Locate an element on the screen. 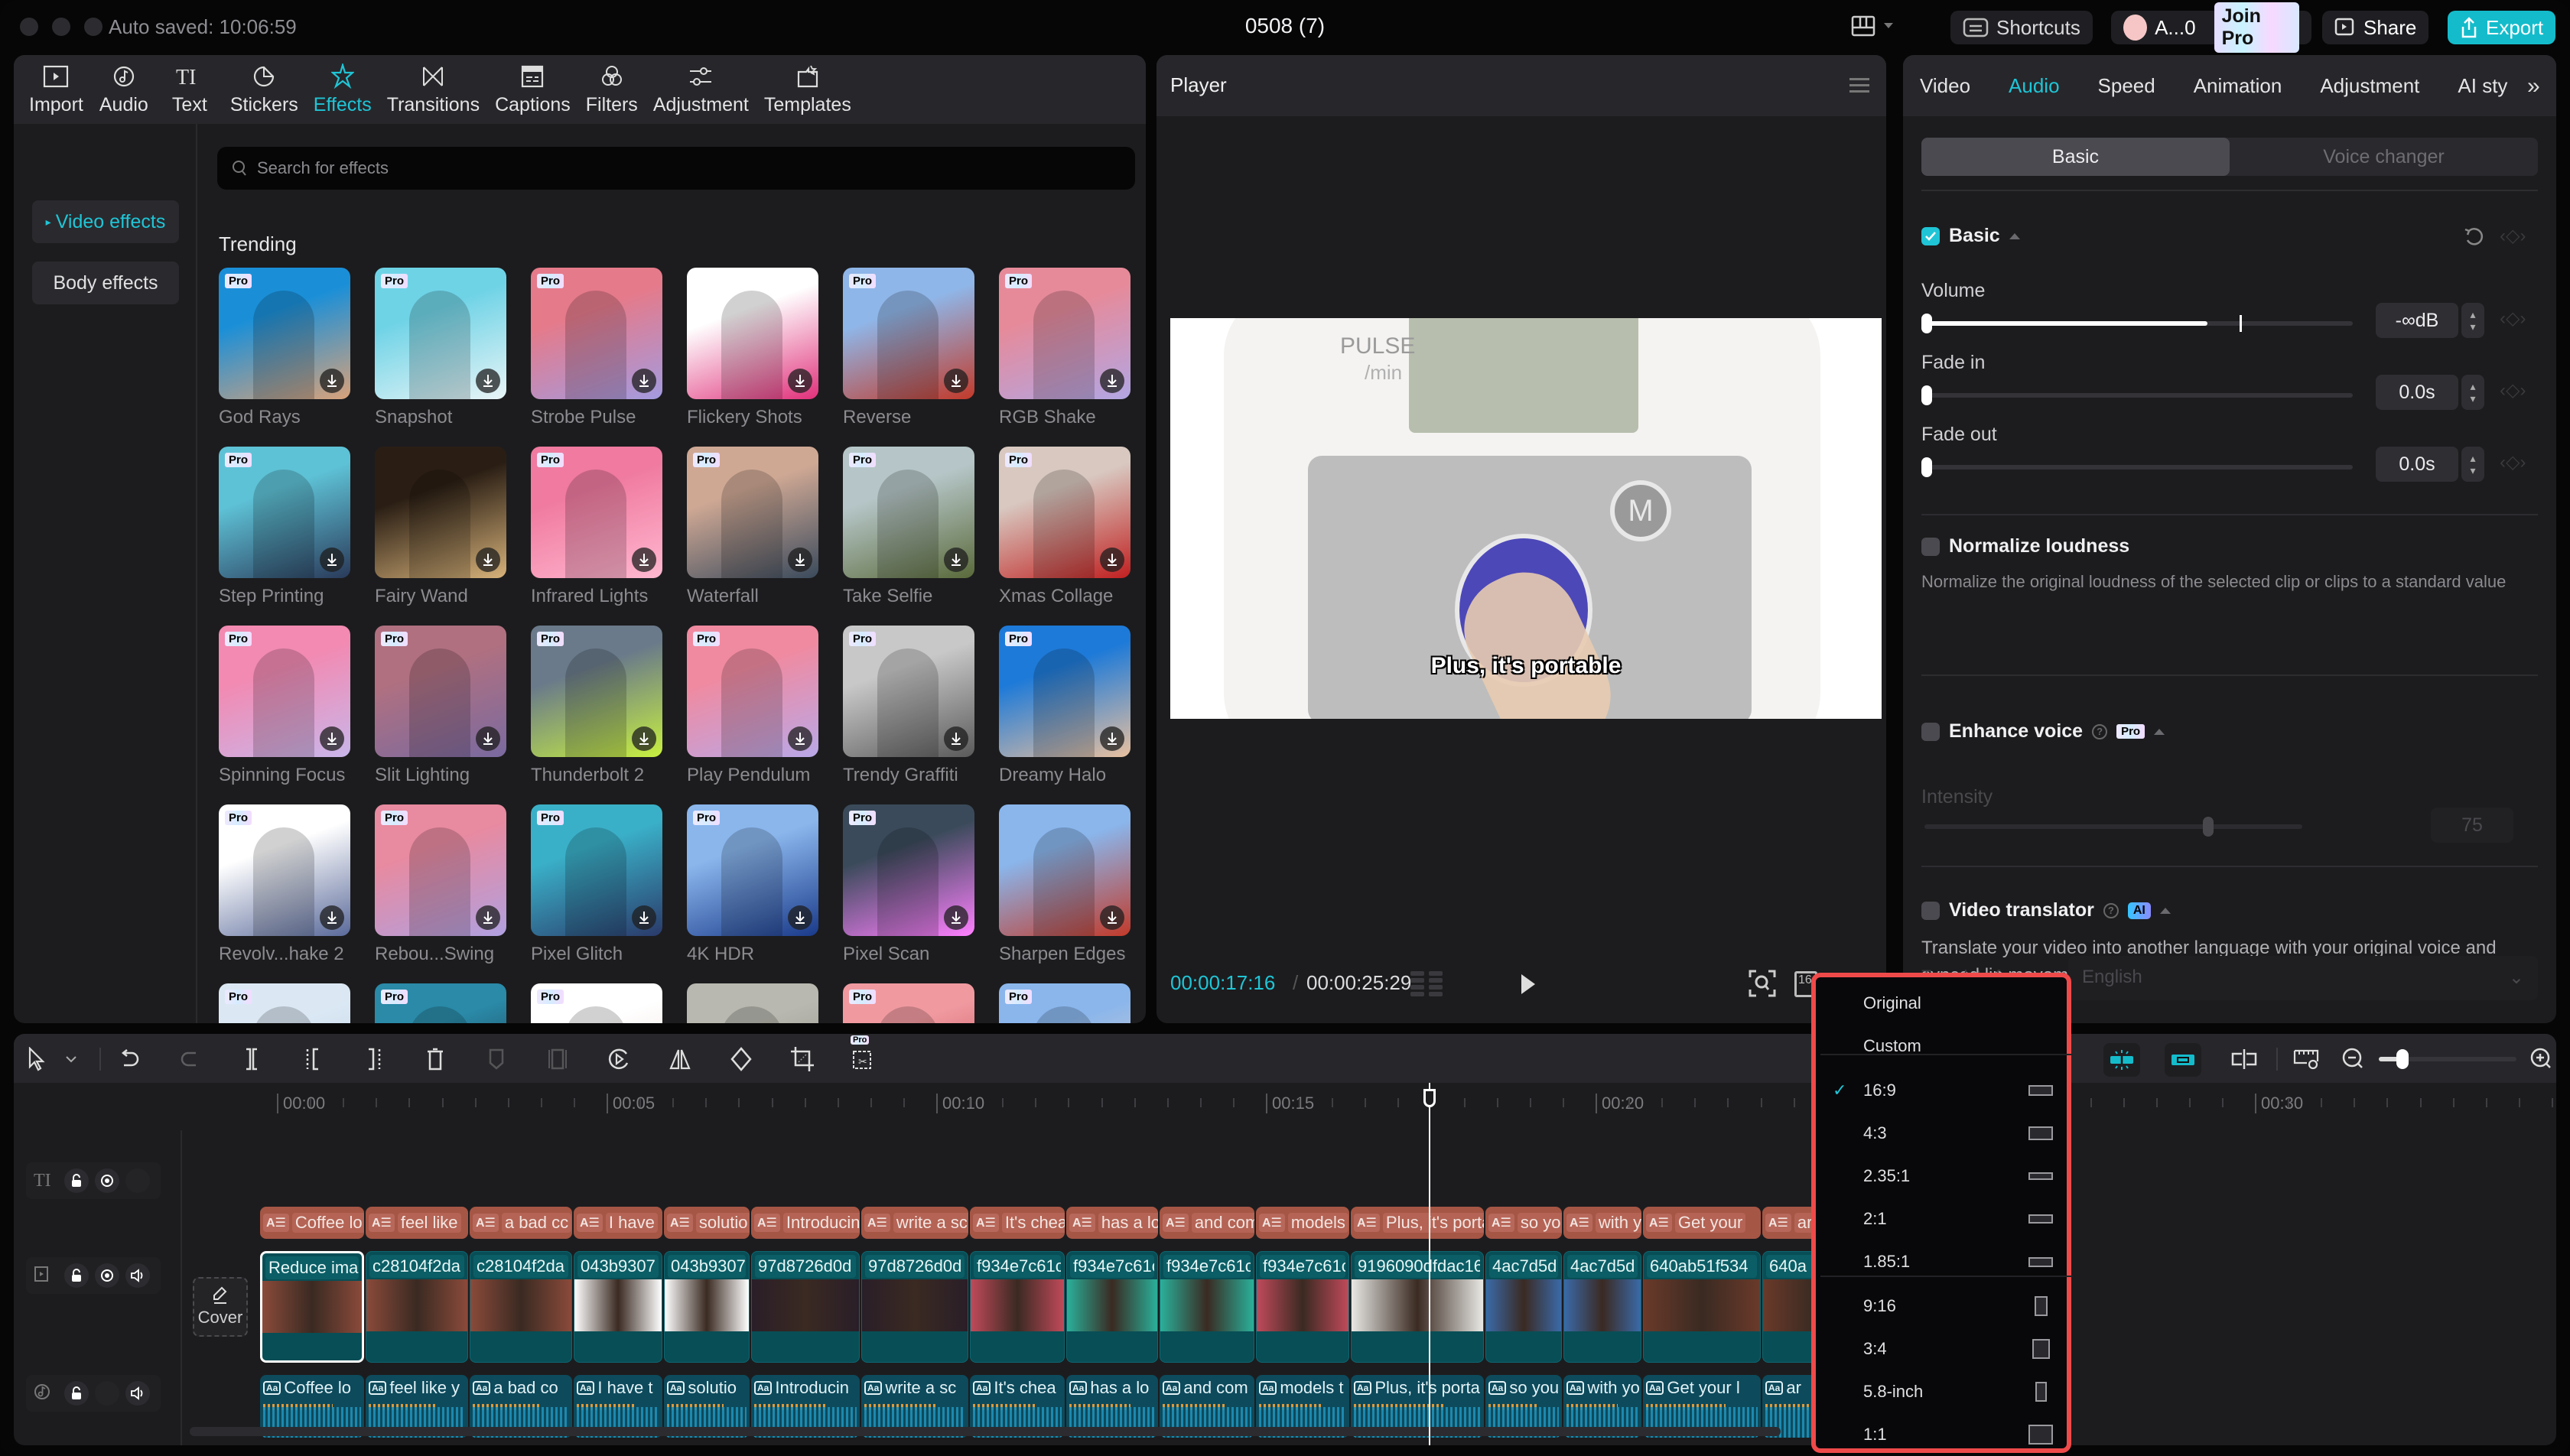 Image resolution: width=2570 pixels, height=1456 pixels. ratio-option: Custom is located at coordinates (1941, 1046).